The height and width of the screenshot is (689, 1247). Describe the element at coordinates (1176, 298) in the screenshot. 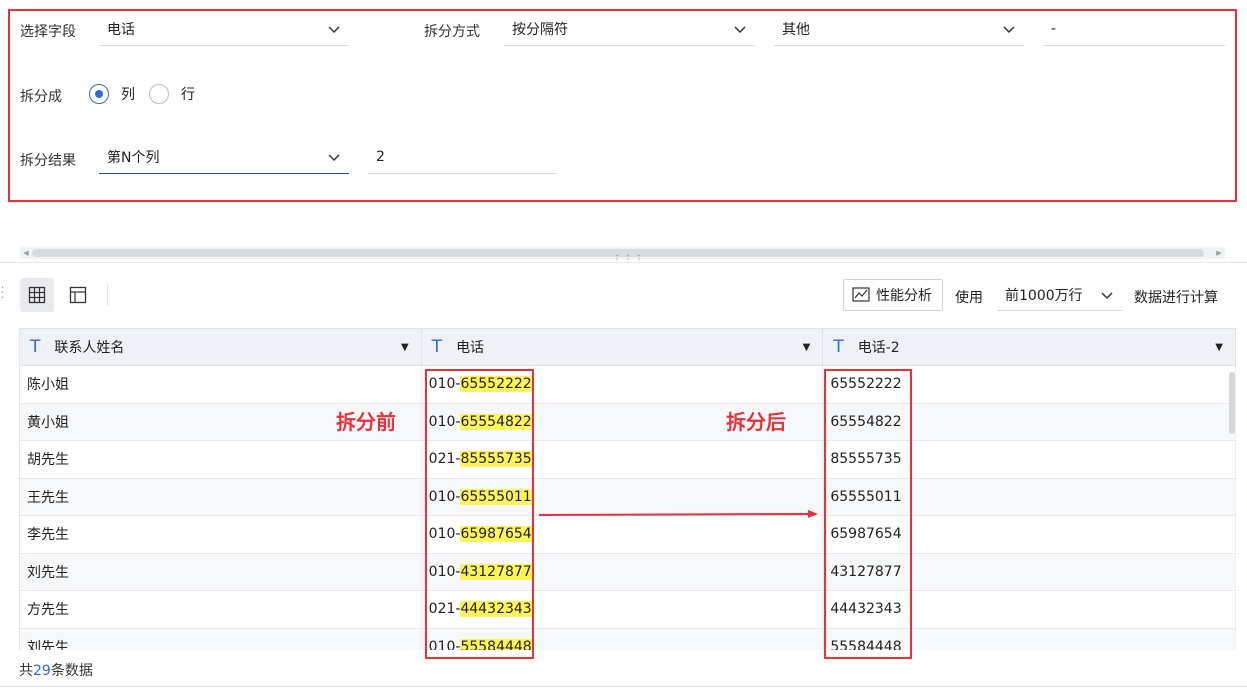

I see `calc-label: 数据进行计算` at that location.